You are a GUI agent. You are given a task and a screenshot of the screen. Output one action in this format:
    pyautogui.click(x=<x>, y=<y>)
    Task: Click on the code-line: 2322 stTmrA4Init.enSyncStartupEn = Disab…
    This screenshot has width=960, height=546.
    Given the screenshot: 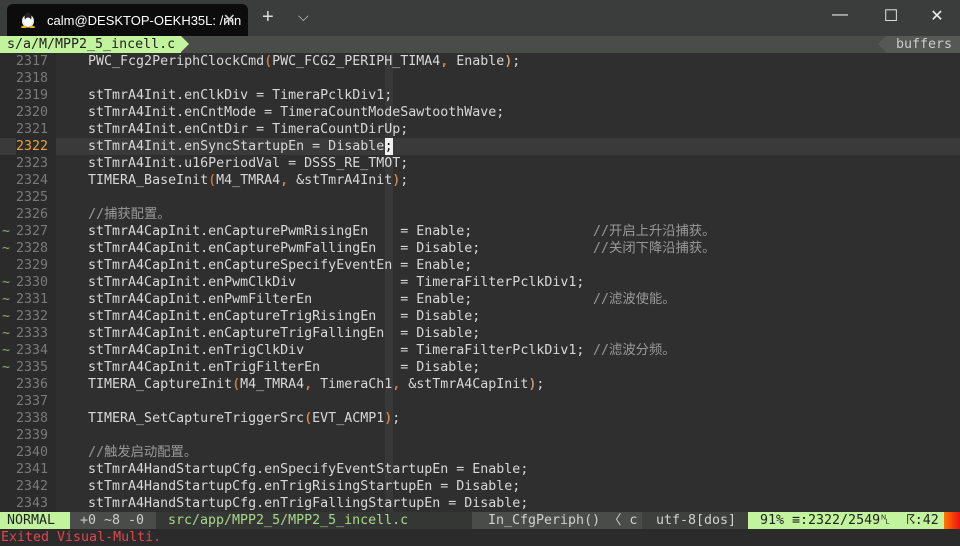 What is the action you would take?
    pyautogui.click(x=480, y=146)
    